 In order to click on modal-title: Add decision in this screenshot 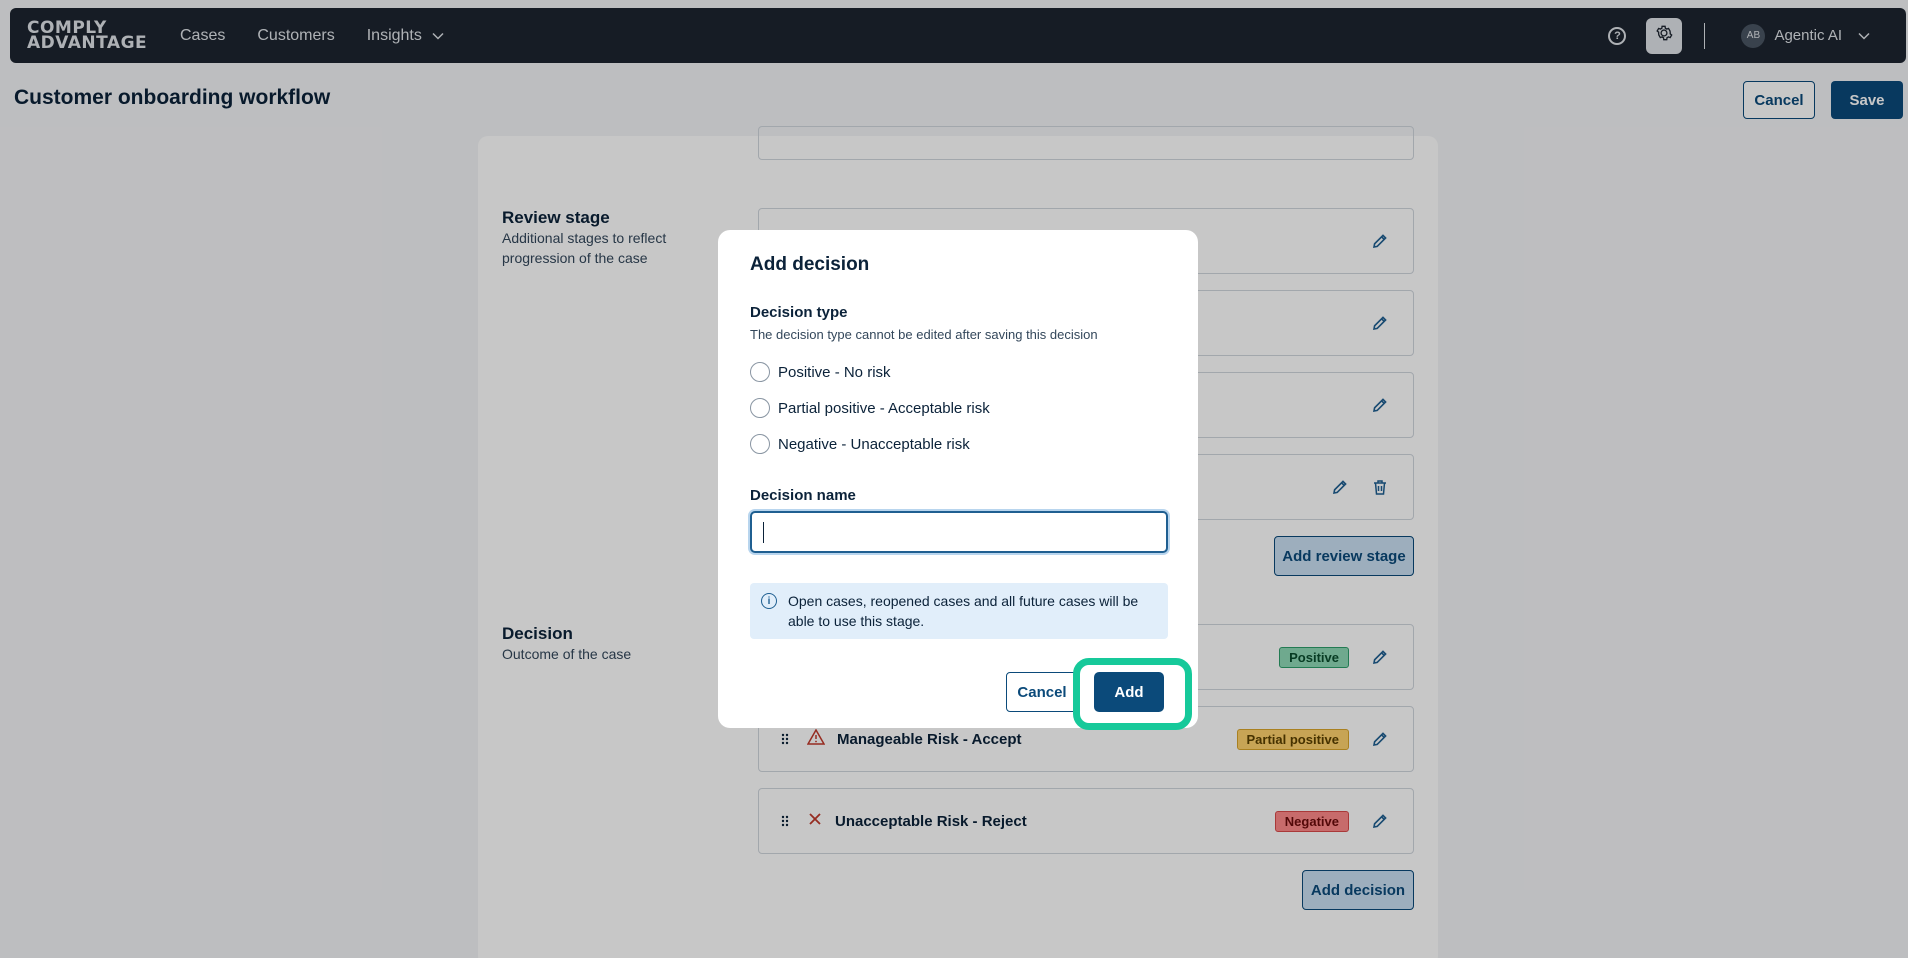, I will do `click(810, 264)`.